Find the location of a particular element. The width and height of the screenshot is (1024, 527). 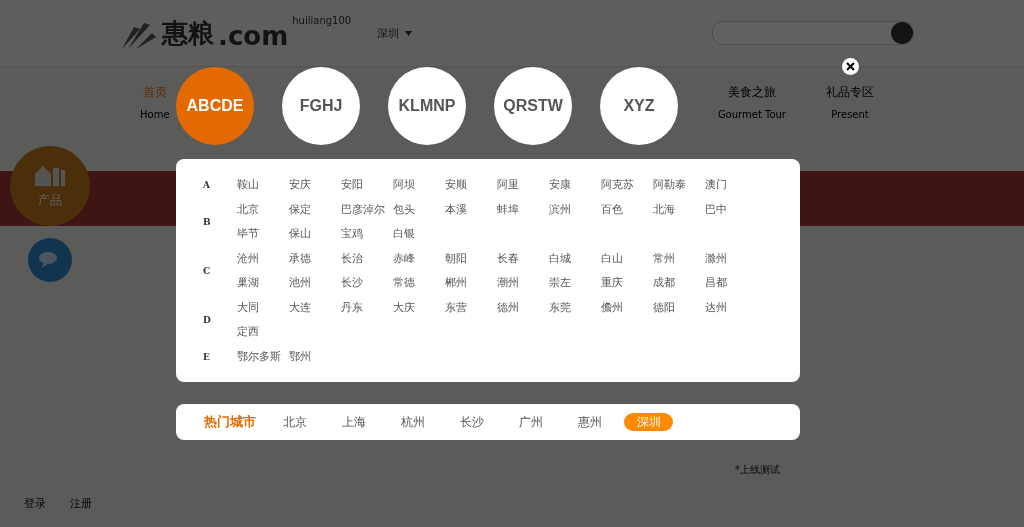

hot-cities-label: 热门城市 is located at coordinates (230, 422).